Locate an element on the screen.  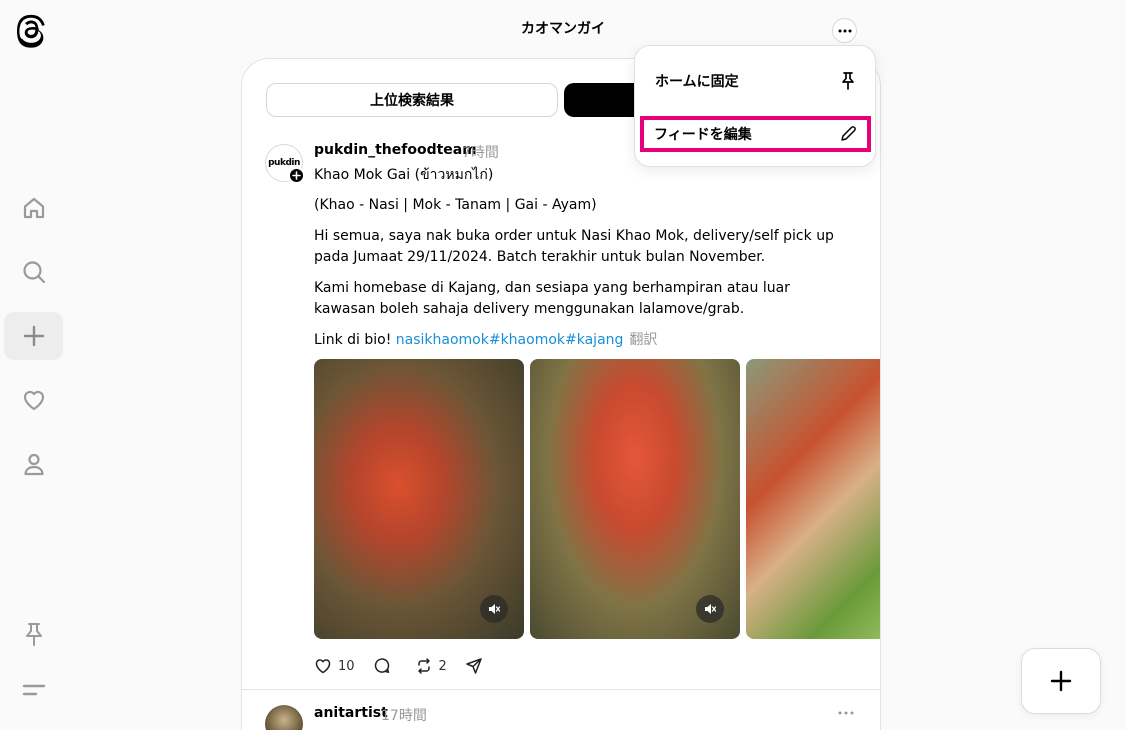
new-post-button is located at coordinates (1061, 681).